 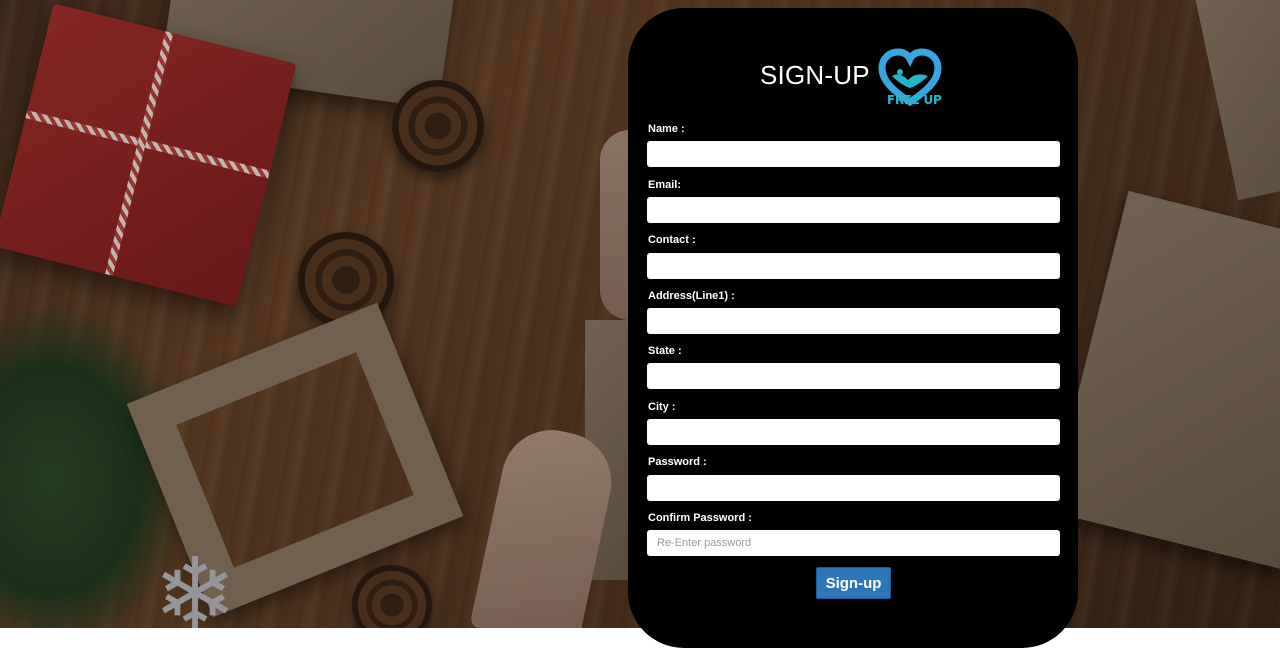 What do you see at coordinates (853, 266) in the screenshot?
I see `contact-input` at bounding box center [853, 266].